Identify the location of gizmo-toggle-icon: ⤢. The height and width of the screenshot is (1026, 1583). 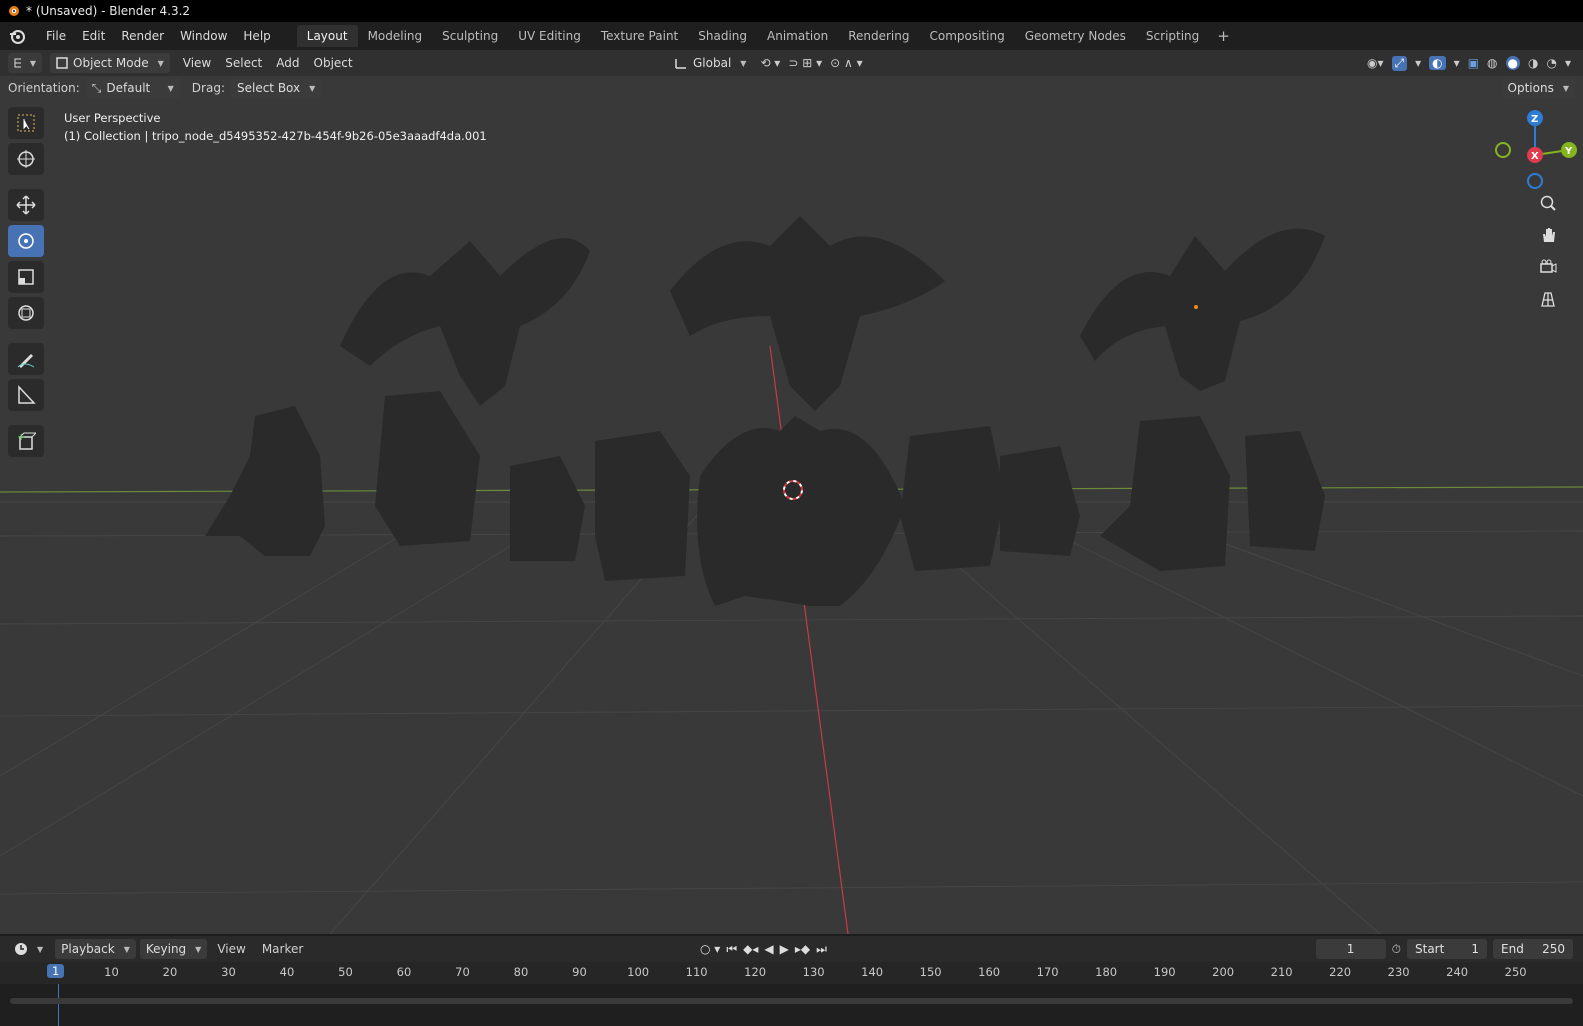
(1399, 63).